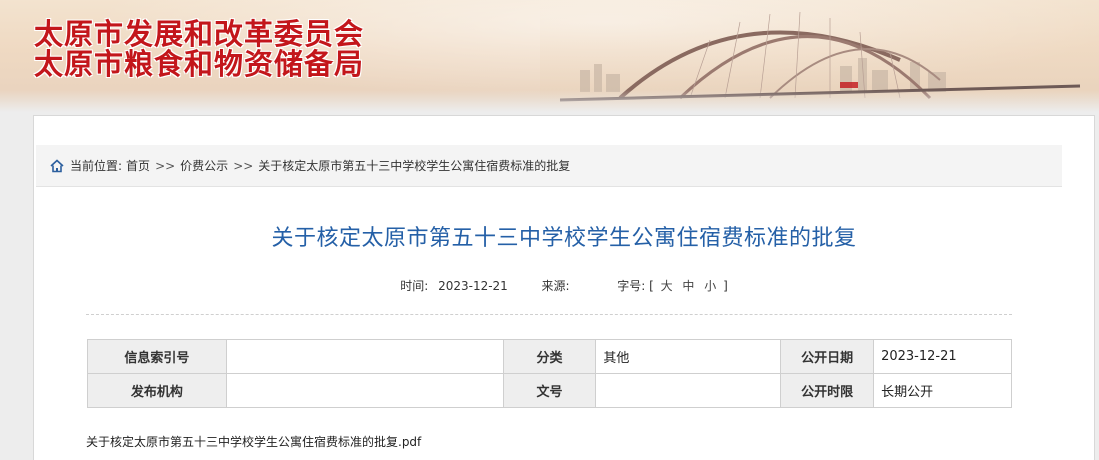 The image size is (1099, 460). Describe the element at coordinates (157, 356) in the screenshot. I see `info-index-label: 信息索引号` at that location.